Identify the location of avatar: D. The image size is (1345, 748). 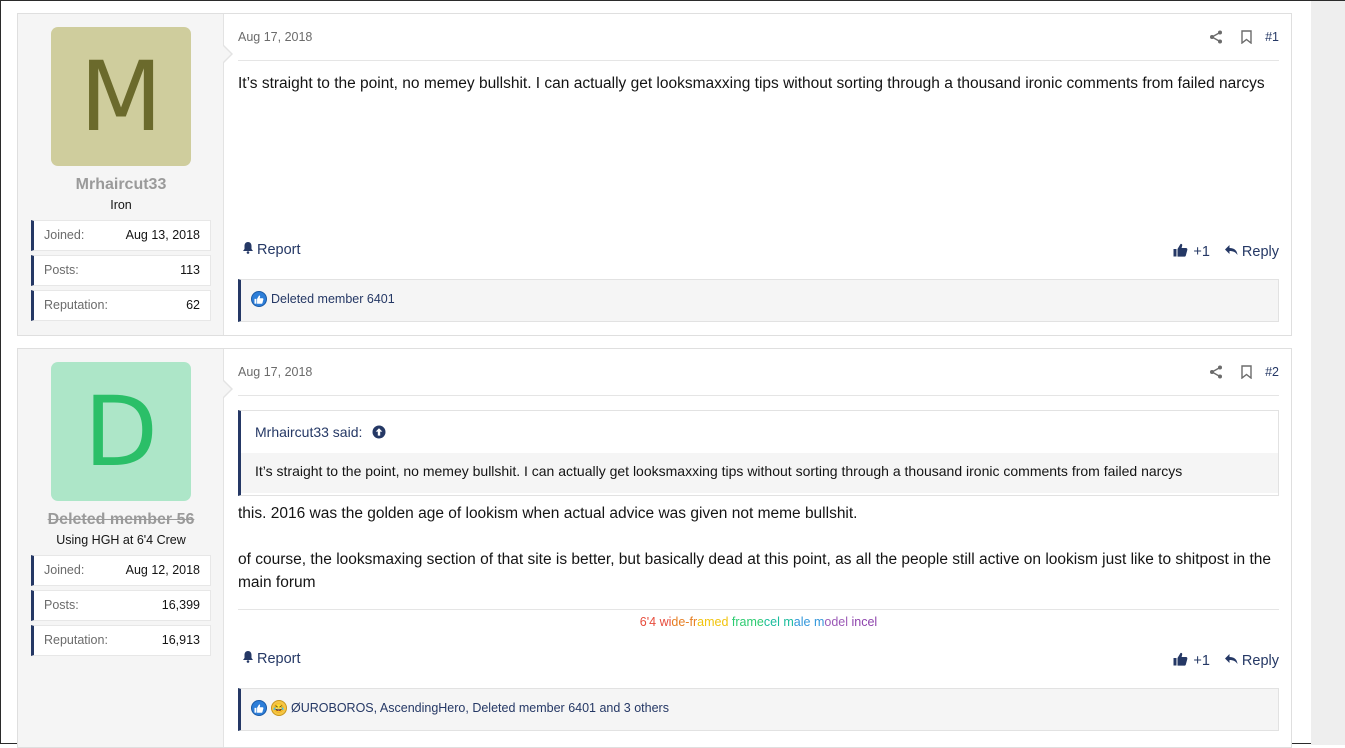
(121, 431).